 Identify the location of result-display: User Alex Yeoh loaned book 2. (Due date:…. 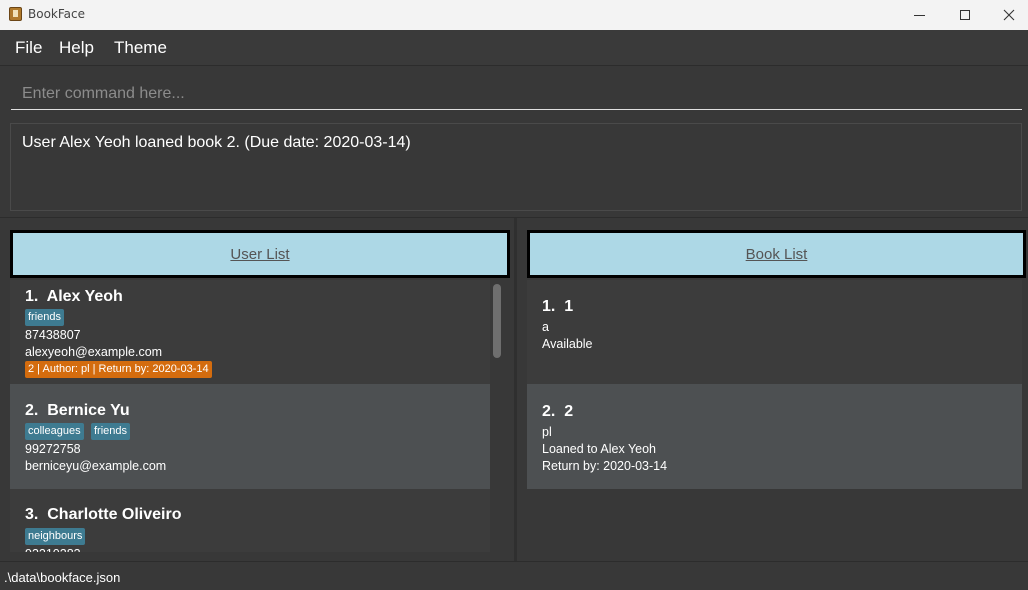
(516, 167).